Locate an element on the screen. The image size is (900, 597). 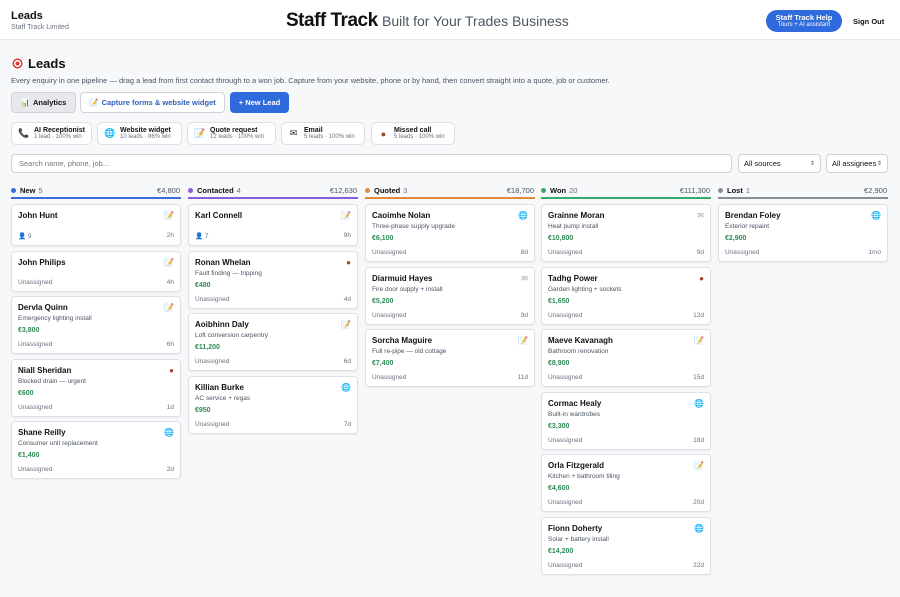
lead-assignee: 👤 9 is located at coordinates (25, 236).